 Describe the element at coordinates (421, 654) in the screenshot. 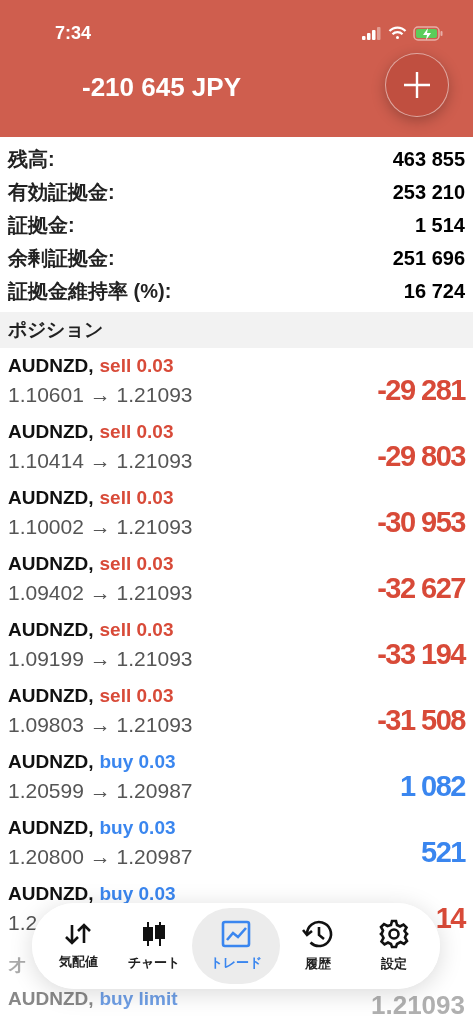

I see `position-profit: -33 194` at that location.